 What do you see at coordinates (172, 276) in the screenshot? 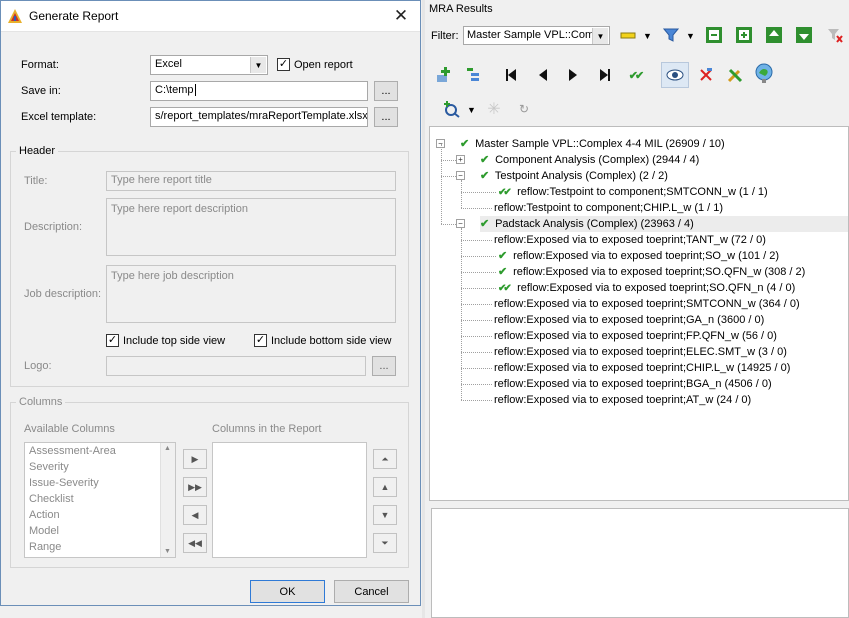
I see `job-description-placeholder: Type here job description` at bounding box center [172, 276].